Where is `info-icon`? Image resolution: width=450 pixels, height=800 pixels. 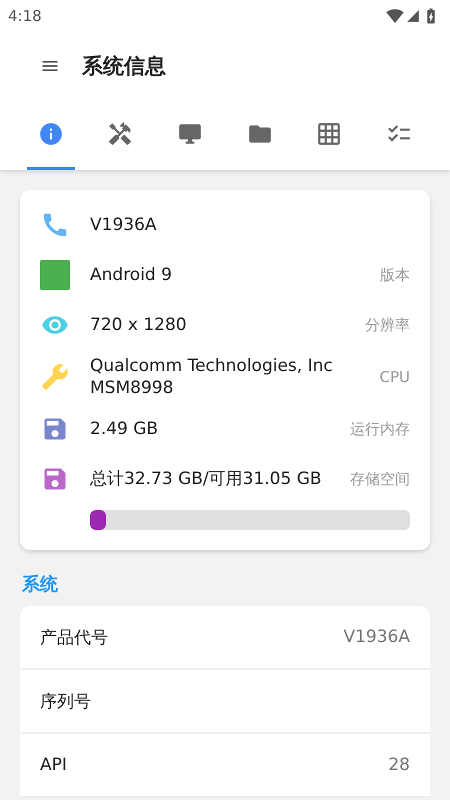
info-icon is located at coordinates (51, 133).